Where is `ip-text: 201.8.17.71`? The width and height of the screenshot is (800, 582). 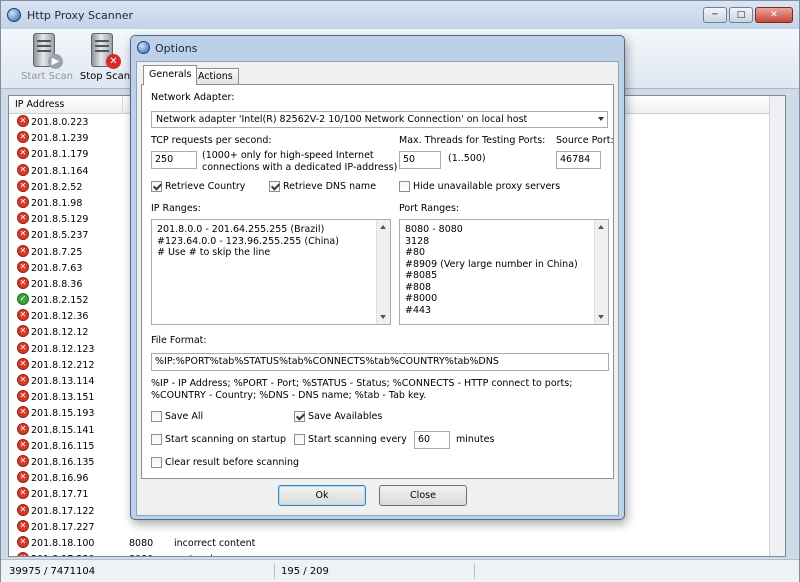
ip-text: 201.8.17.71 is located at coordinates (60, 495).